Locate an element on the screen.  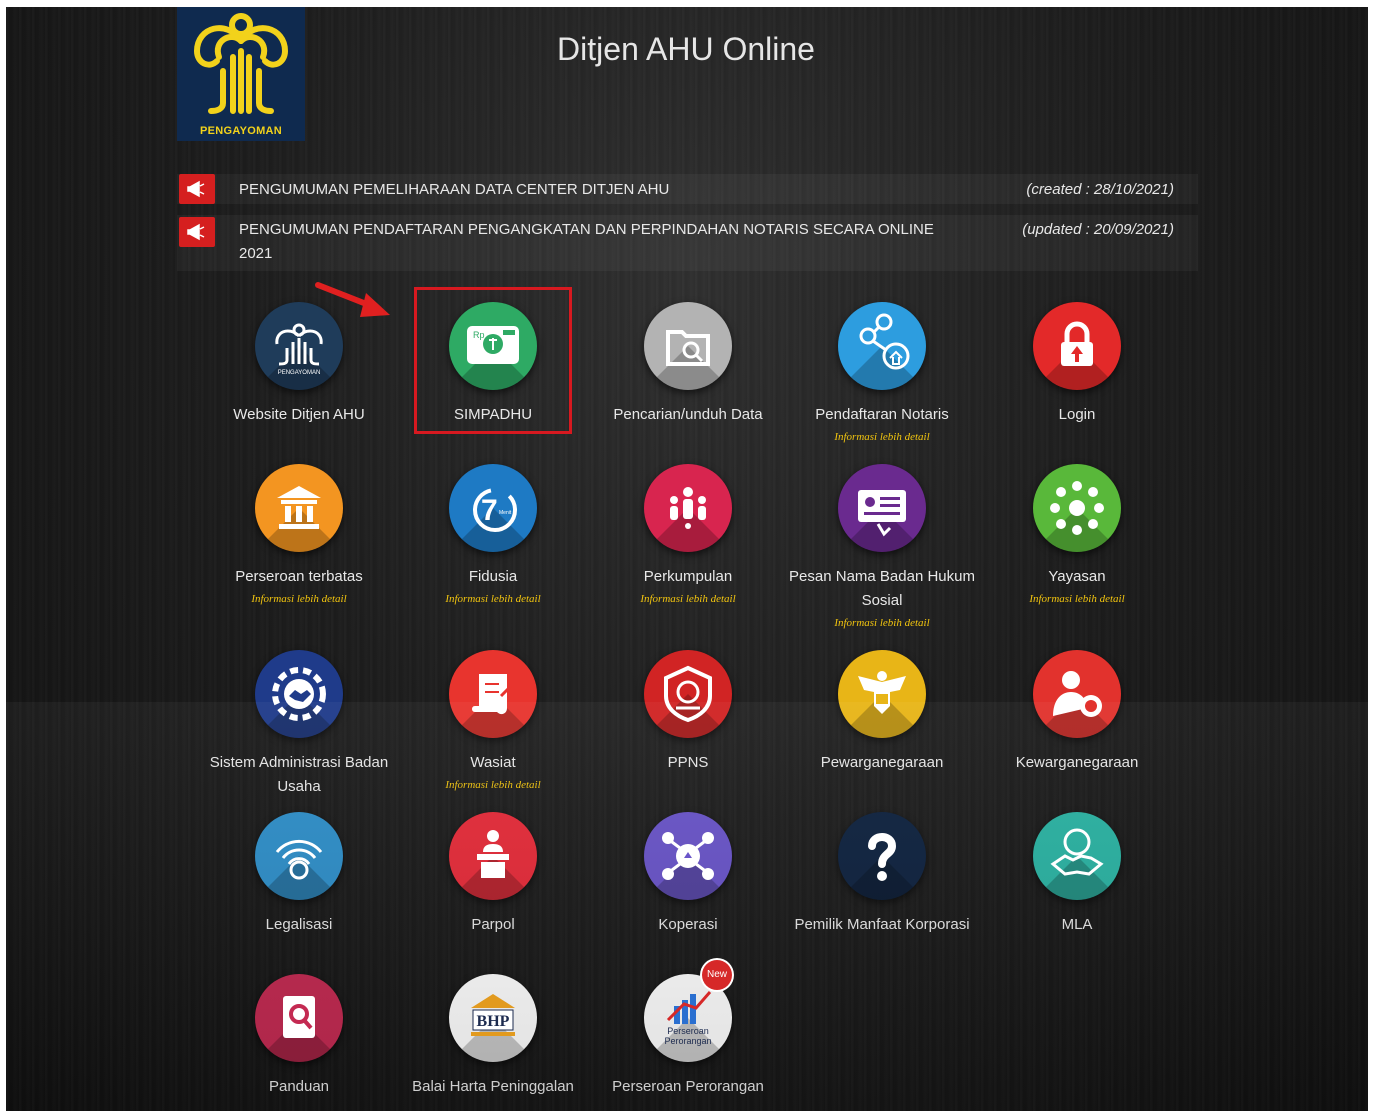
service-pemilik-manfaat-korporasi: Pemilik Manfaat Korporasi is located at coordinates (882, 874).